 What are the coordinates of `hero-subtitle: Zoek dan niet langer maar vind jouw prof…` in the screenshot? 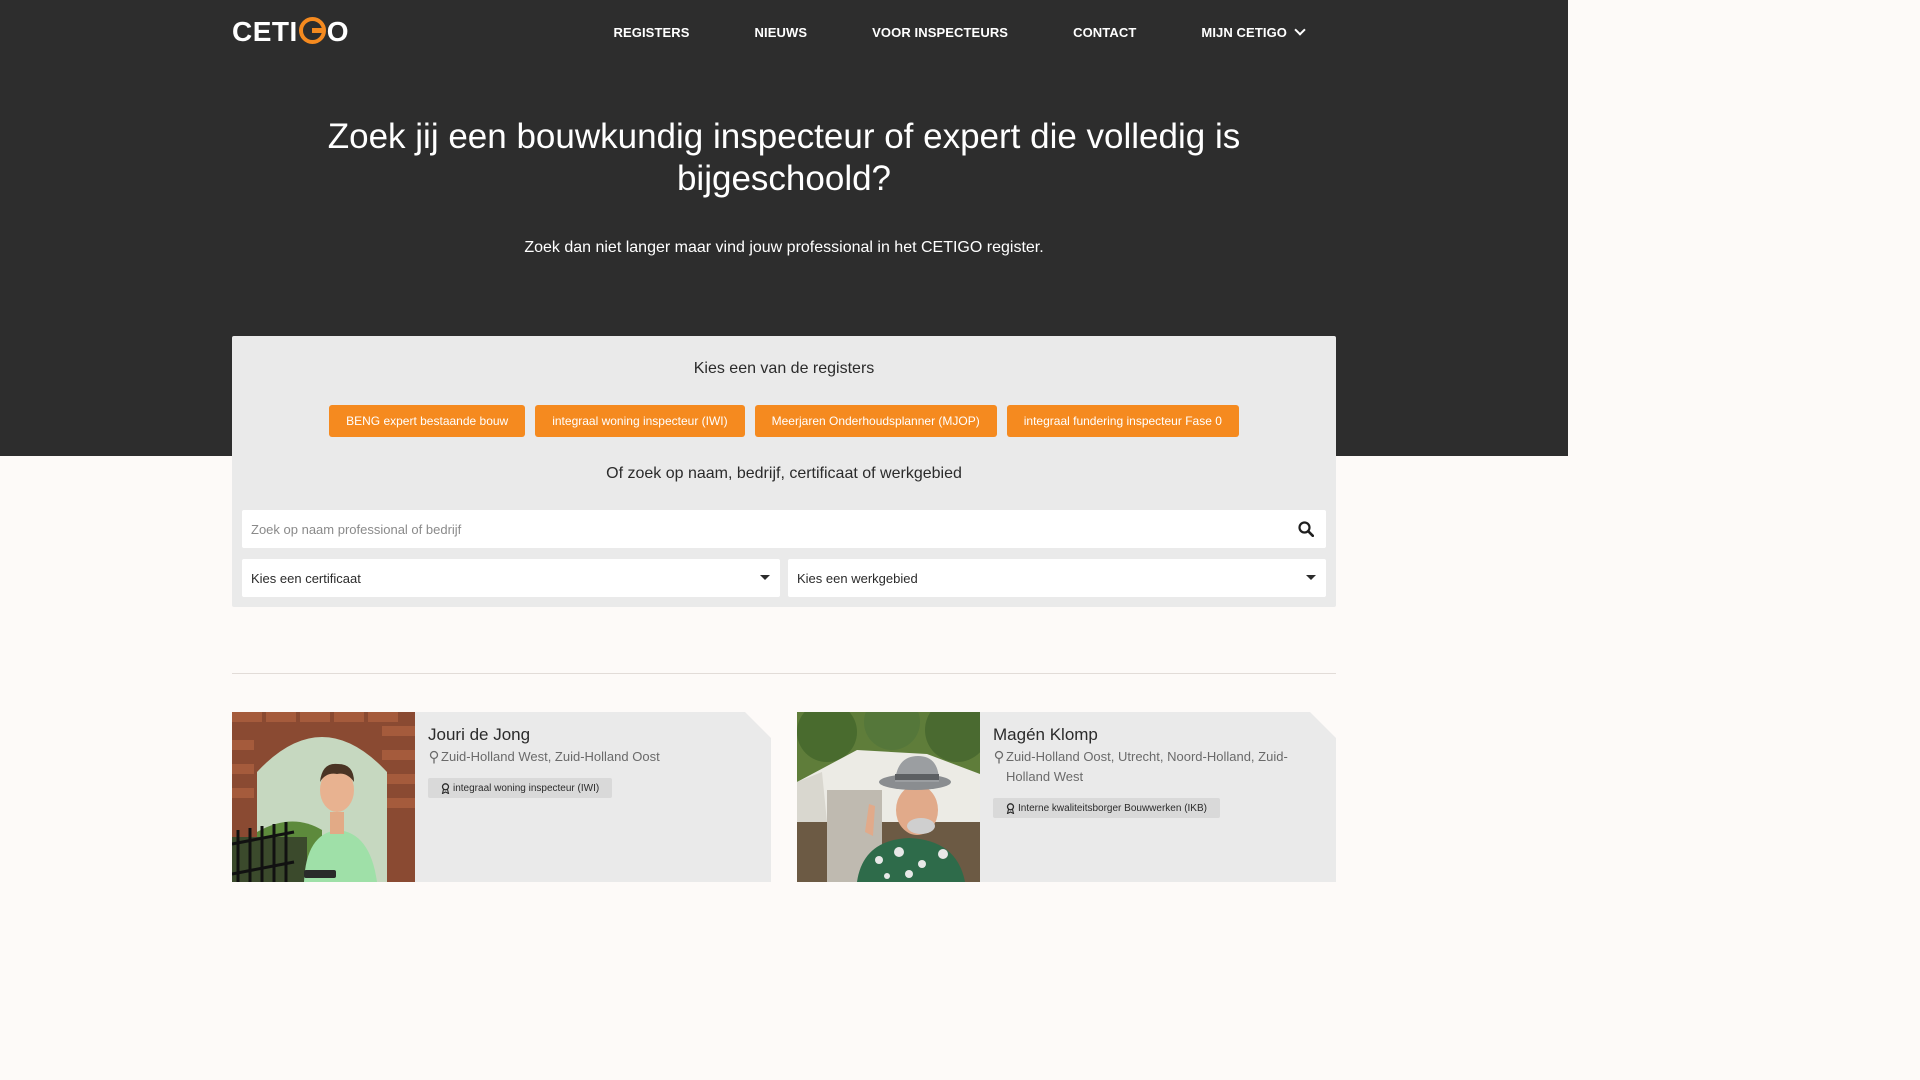 It's located at (784, 247).